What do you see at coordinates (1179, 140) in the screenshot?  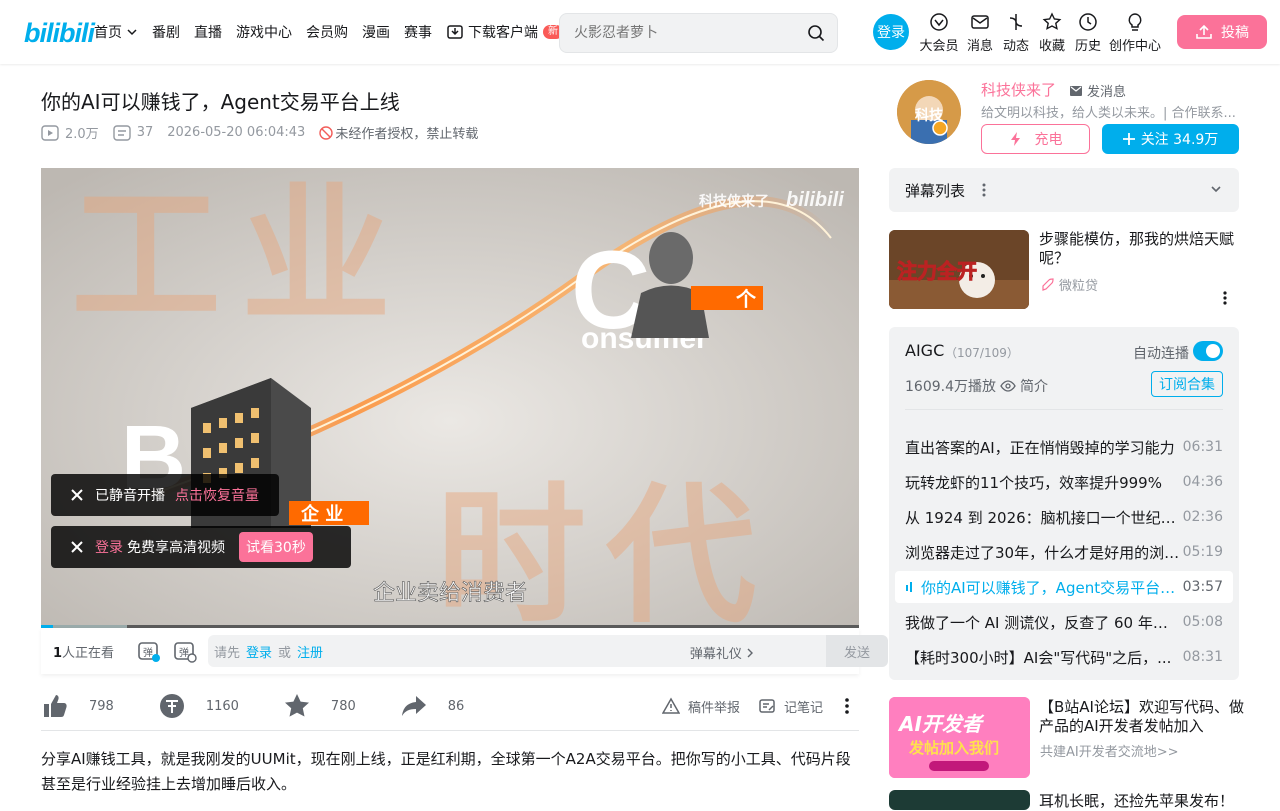 I see `follow-label: 关注 34.9万` at bounding box center [1179, 140].